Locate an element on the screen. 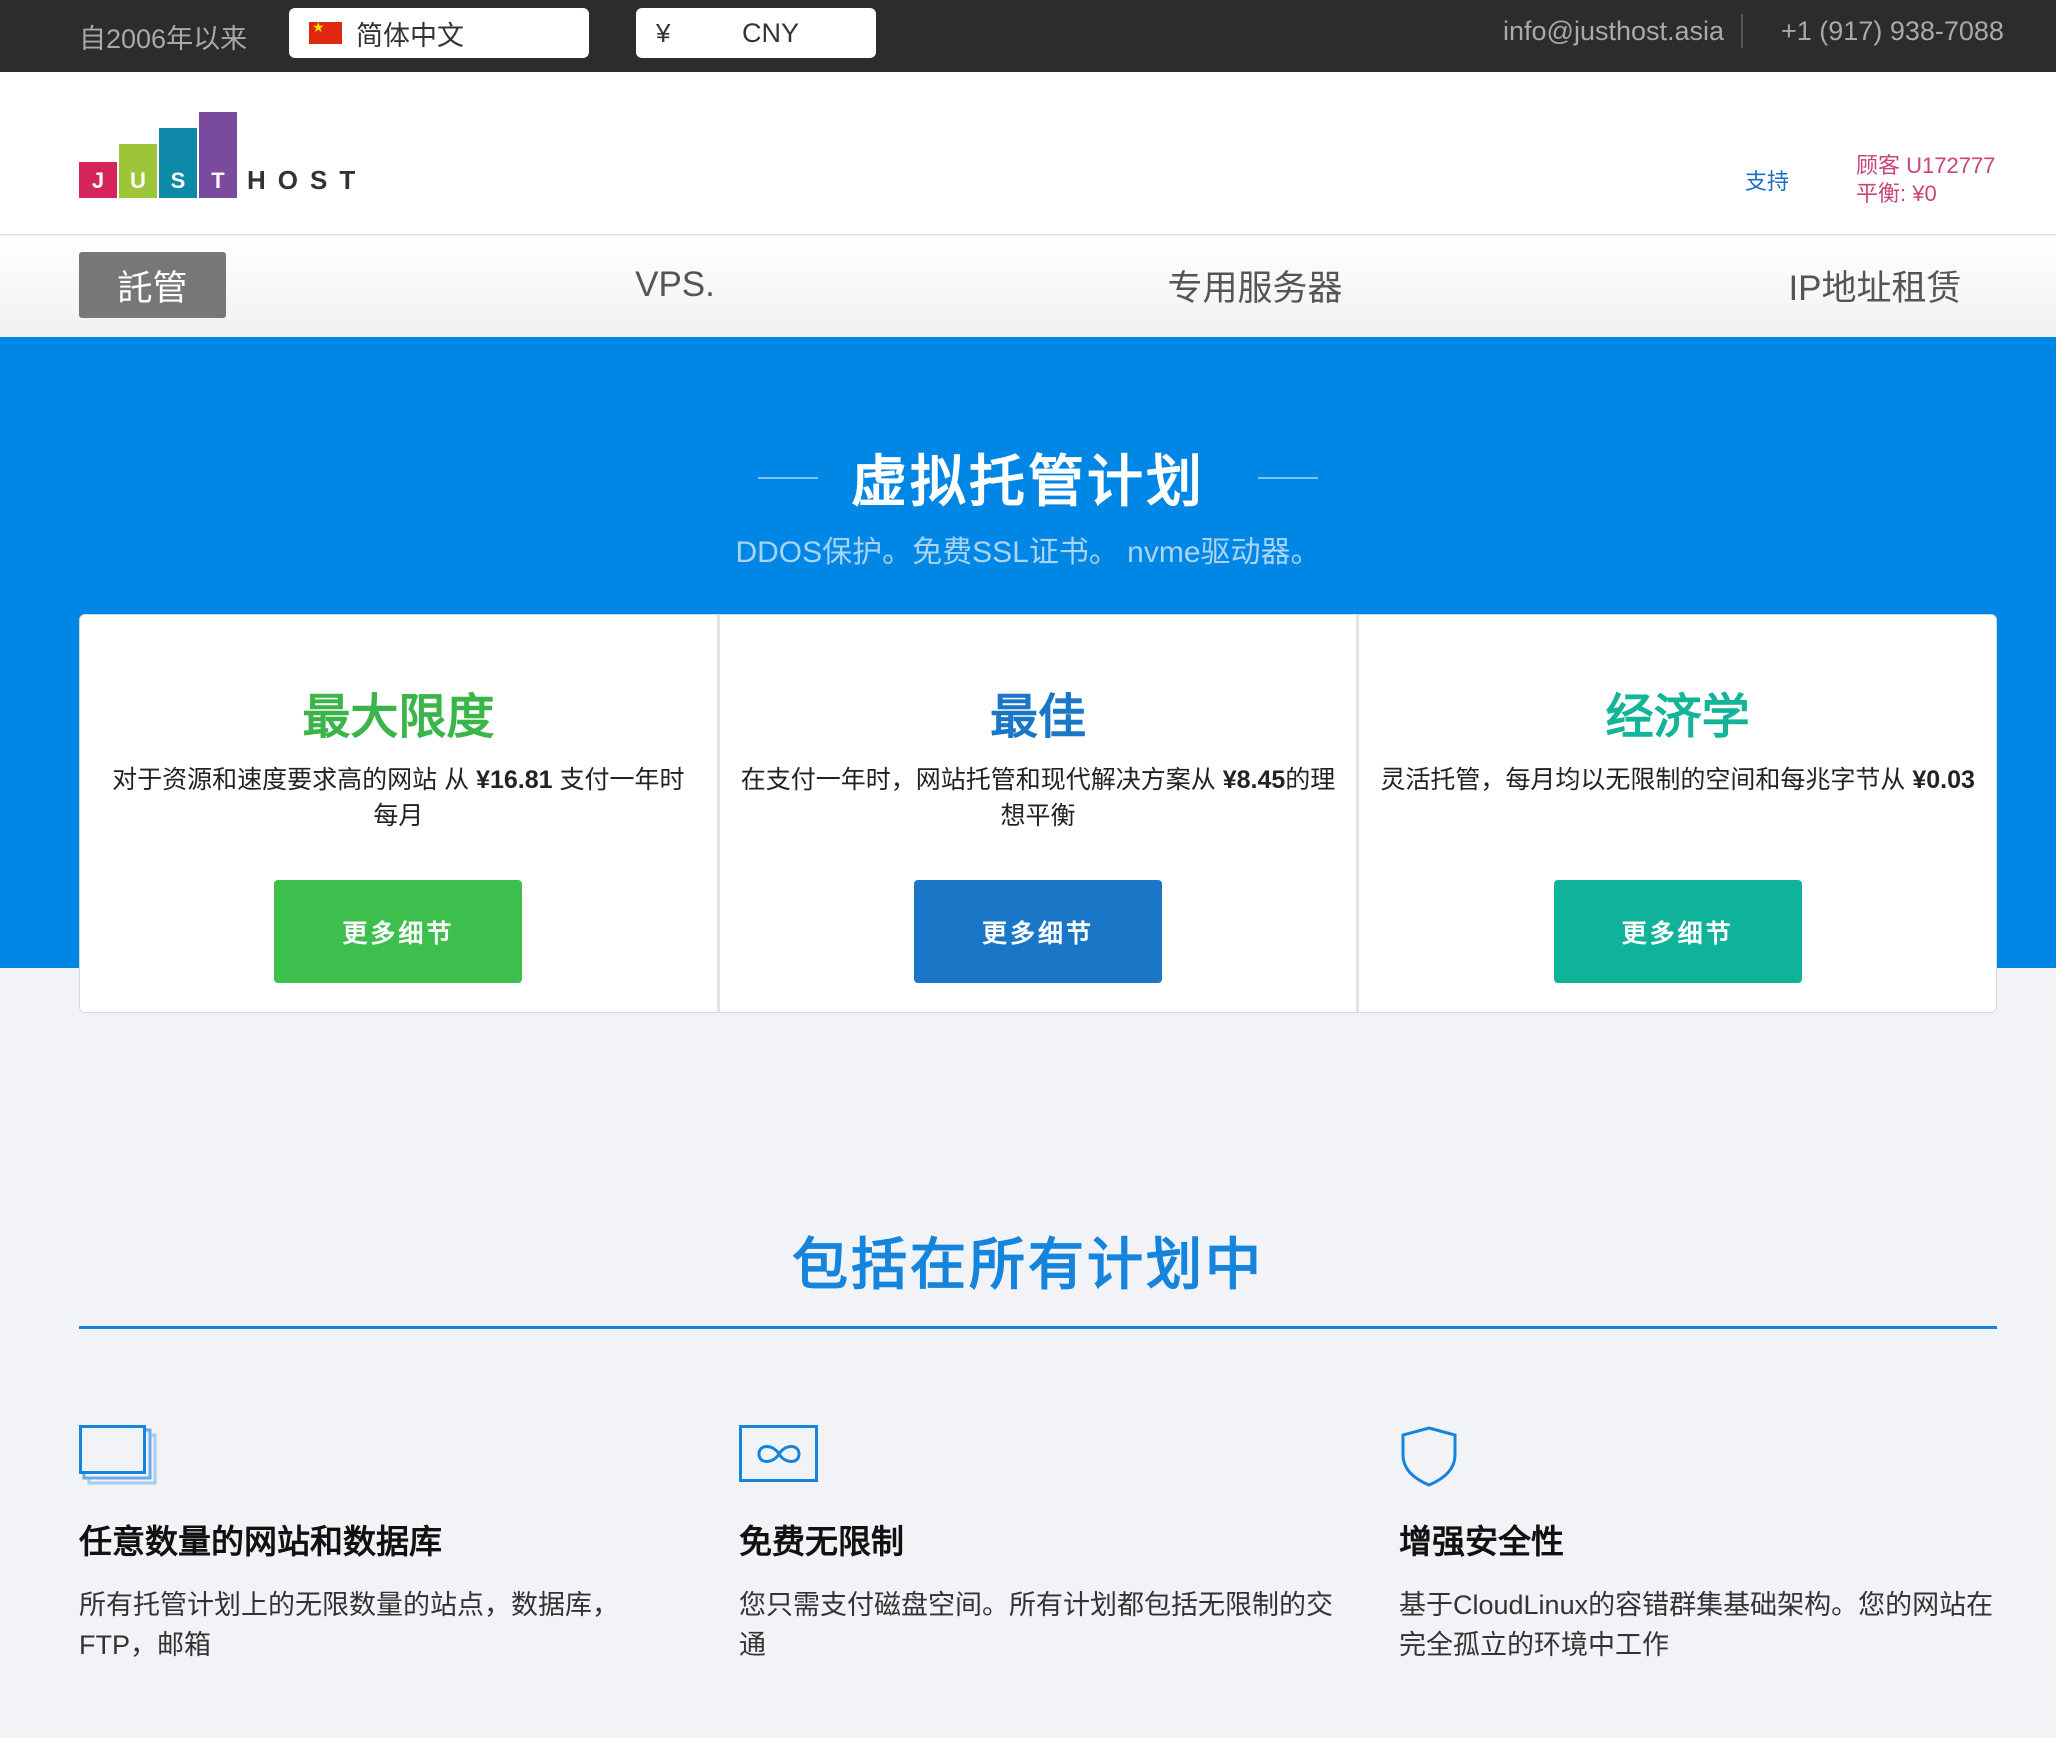  nav-item-dedicated-servers: 专用服务器 is located at coordinates (1255, 285).